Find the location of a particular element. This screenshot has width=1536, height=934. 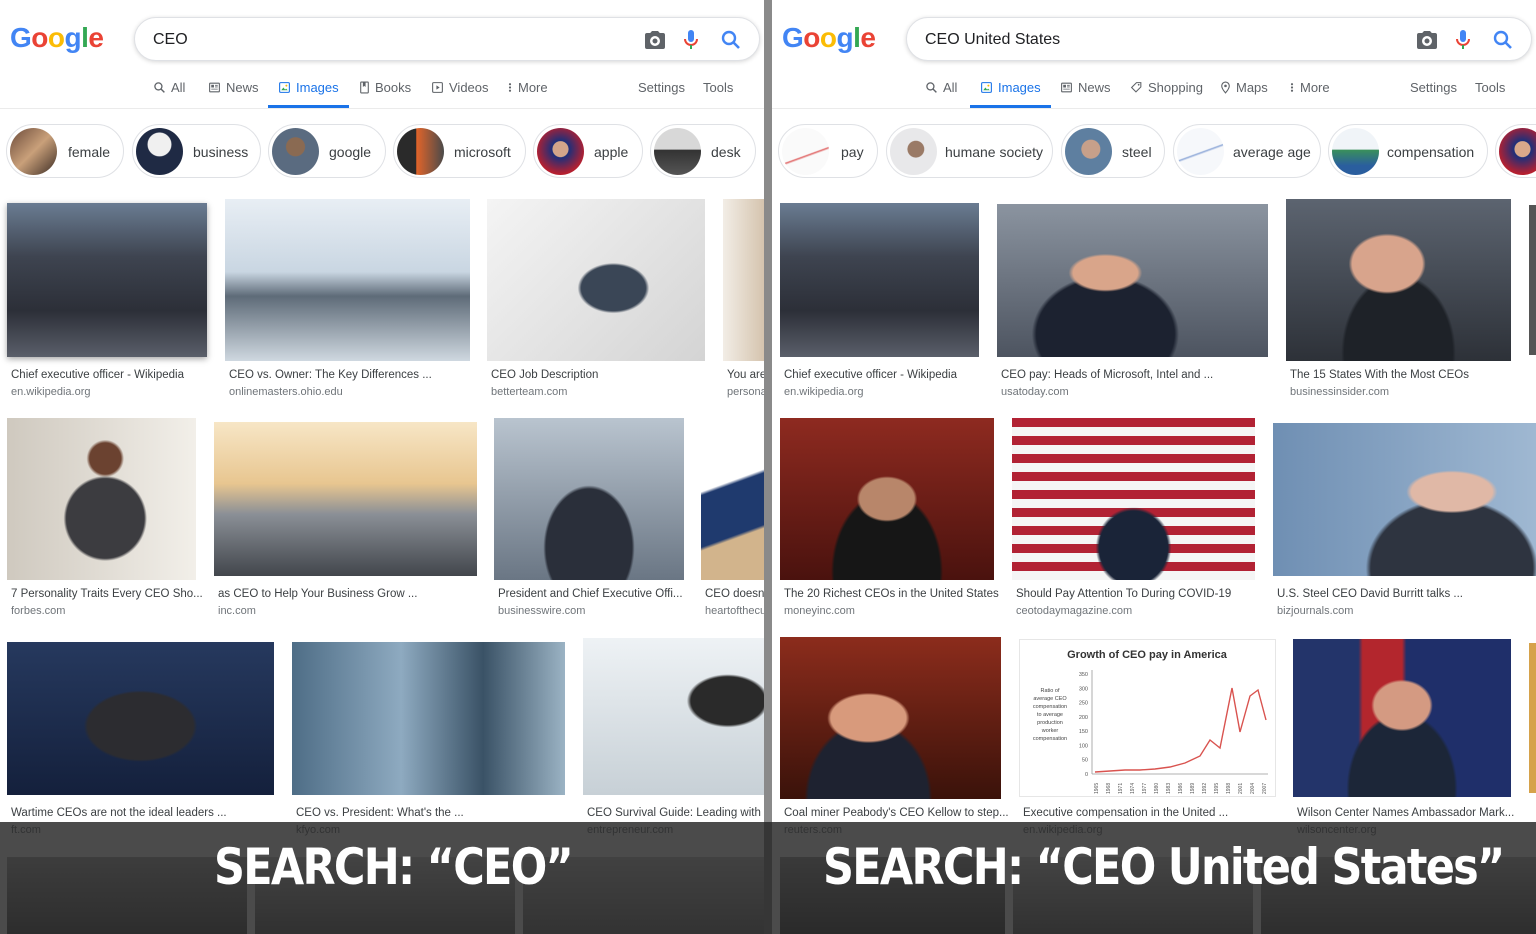

chip-apple: apple is located at coordinates (588, 151).